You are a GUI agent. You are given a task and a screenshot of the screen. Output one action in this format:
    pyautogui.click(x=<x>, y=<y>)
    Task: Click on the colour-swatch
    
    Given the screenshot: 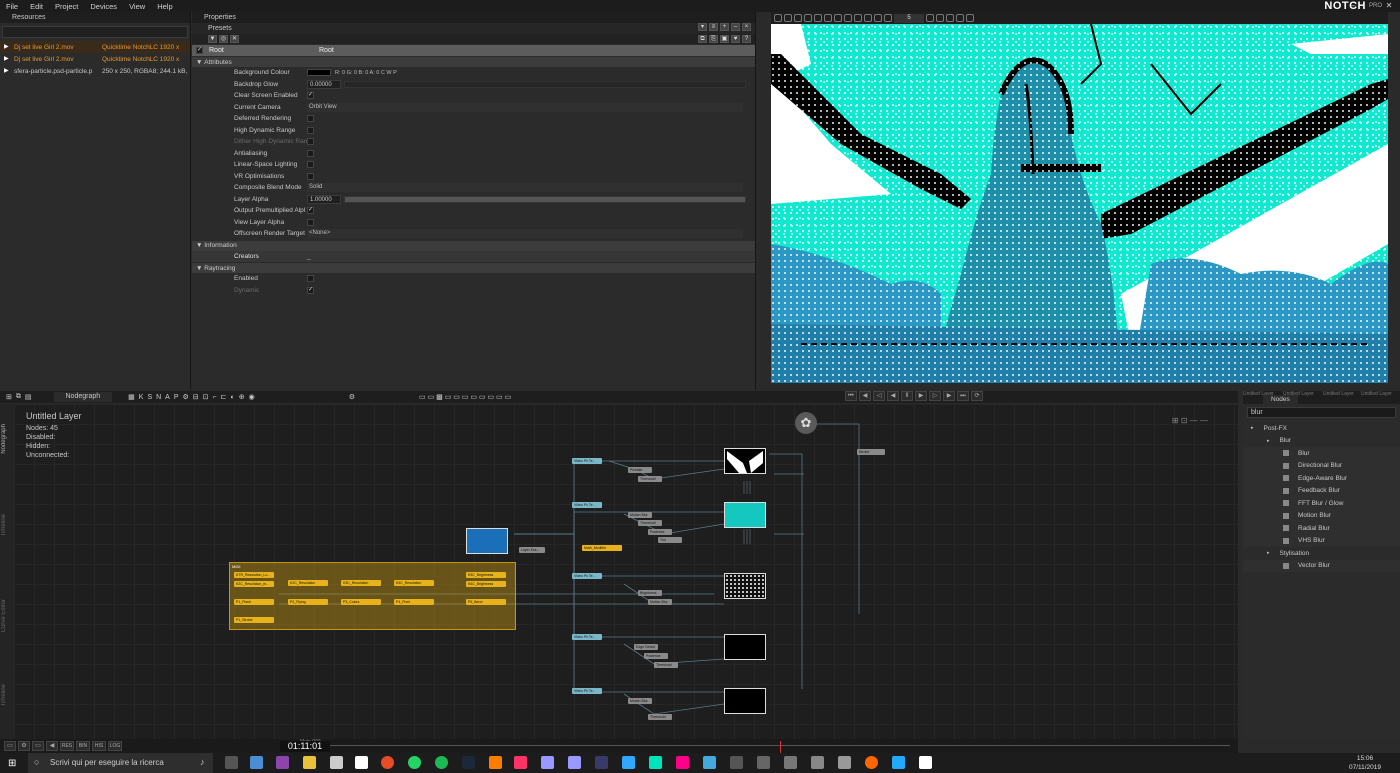 What is the action you would take?
    pyautogui.click(x=319, y=73)
    